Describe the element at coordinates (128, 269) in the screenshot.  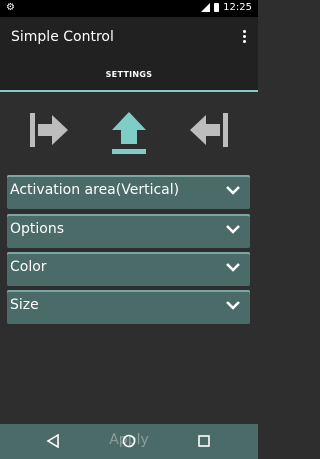
I see `panel-color: Color` at that location.